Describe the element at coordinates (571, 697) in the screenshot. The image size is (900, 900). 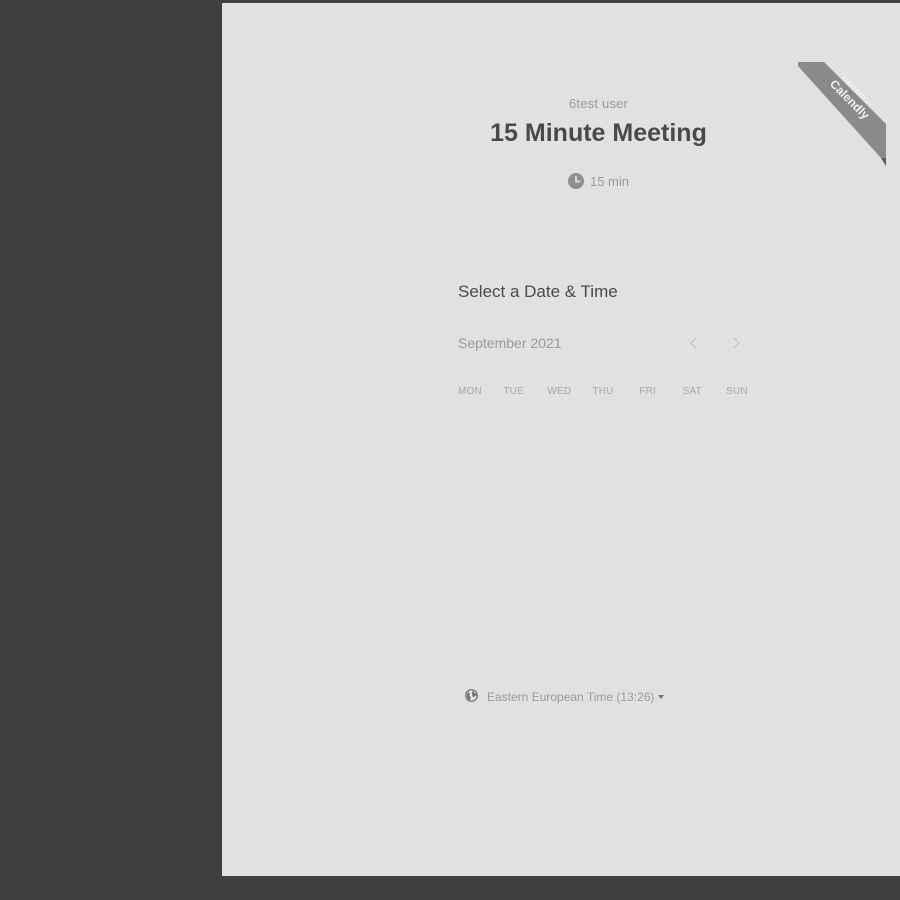
I see `timezone-label: Eastern European Time (13:26)` at that location.